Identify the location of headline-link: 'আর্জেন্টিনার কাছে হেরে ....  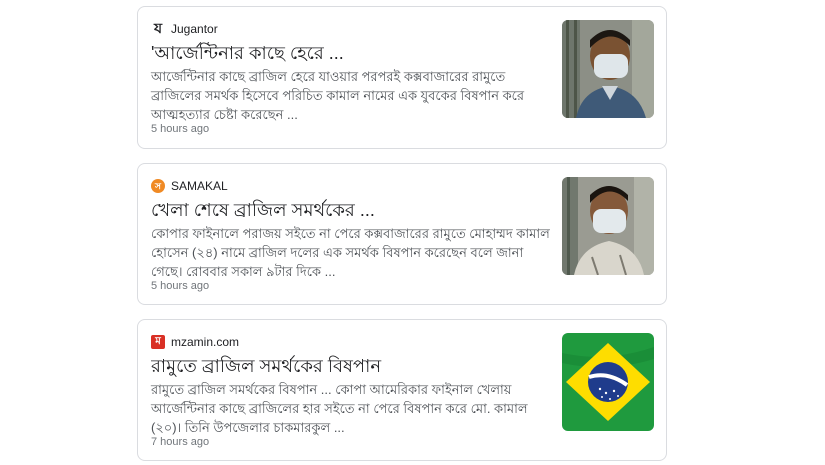
(351, 53).